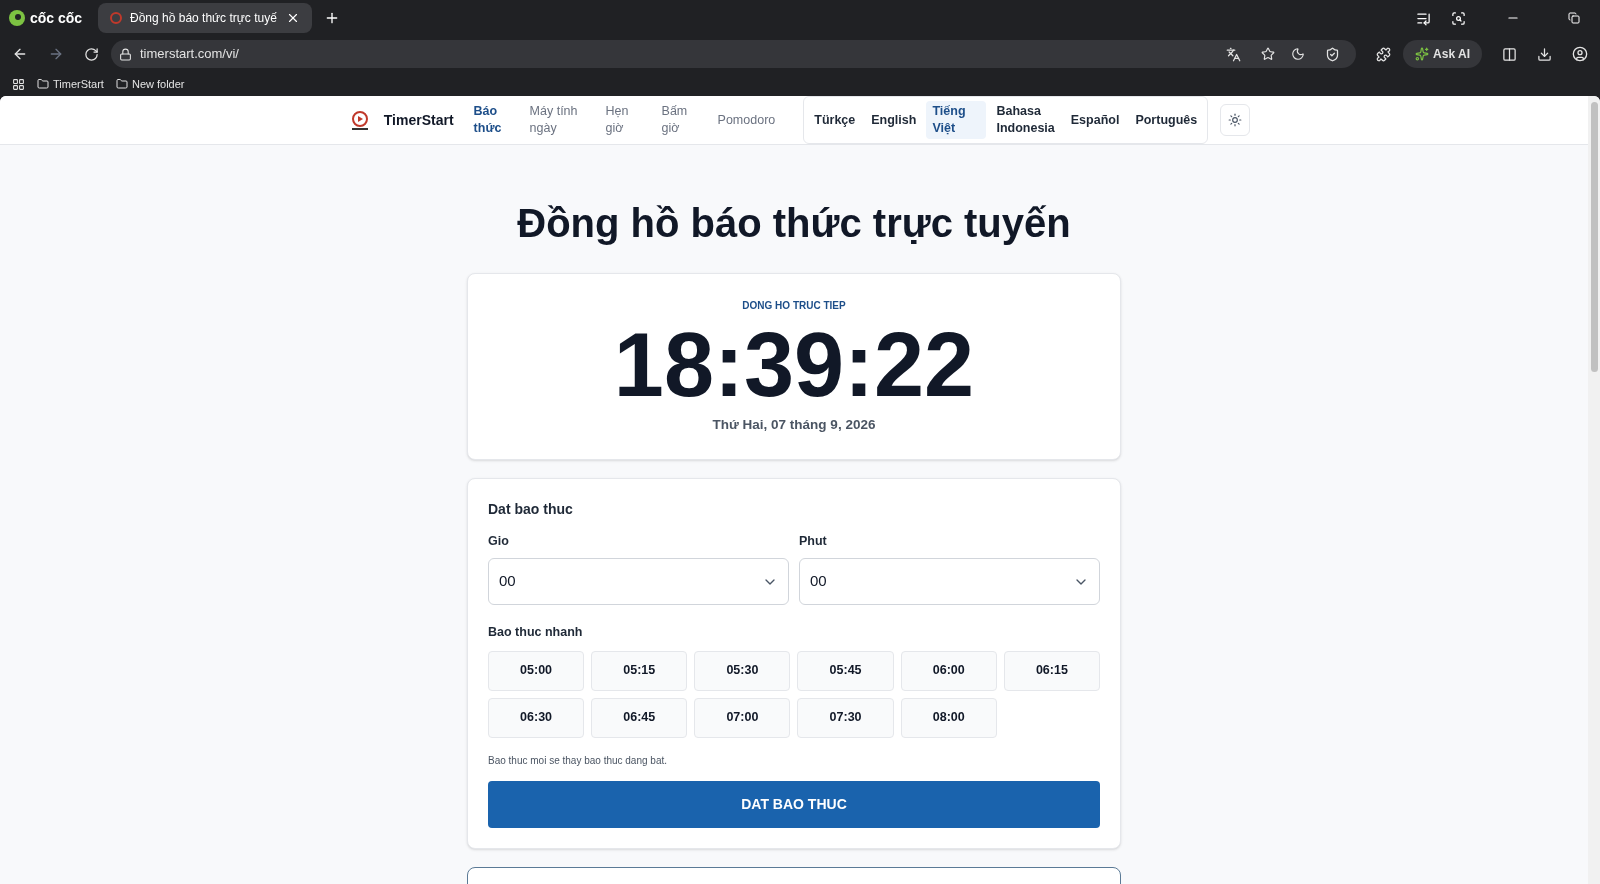  Describe the element at coordinates (1051, 670) in the screenshot. I see `quick-time-button: 06:15` at that location.